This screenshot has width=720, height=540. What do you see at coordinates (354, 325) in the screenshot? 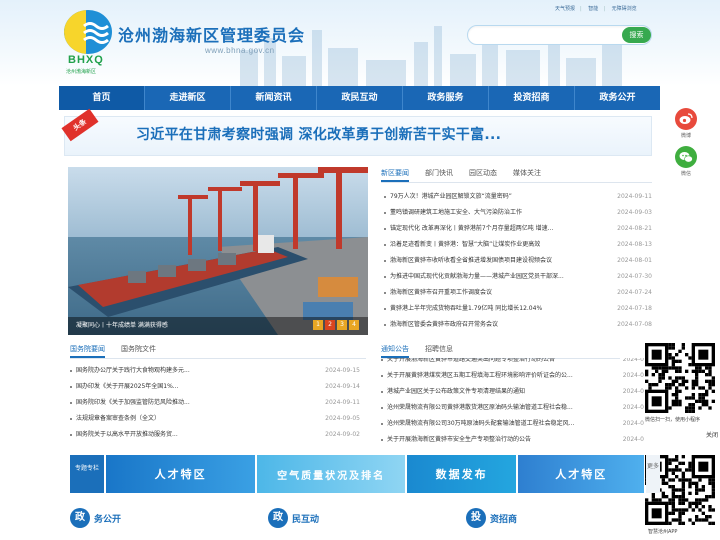
I see `pager-dot-4: 4` at bounding box center [354, 325].